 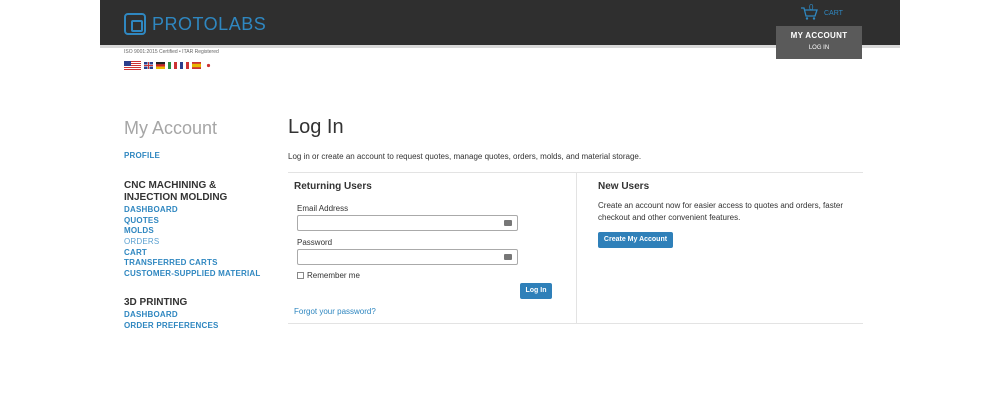 What do you see at coordinates (407, 257) in the screenshot?
I see `password-field` at bounding box center [407, 257].